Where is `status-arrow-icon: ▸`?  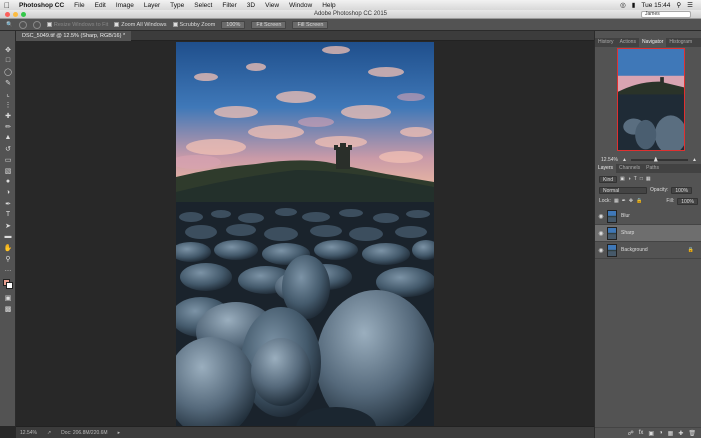 status-arrow-icon: ▸ is located at coordinates (119, 433).